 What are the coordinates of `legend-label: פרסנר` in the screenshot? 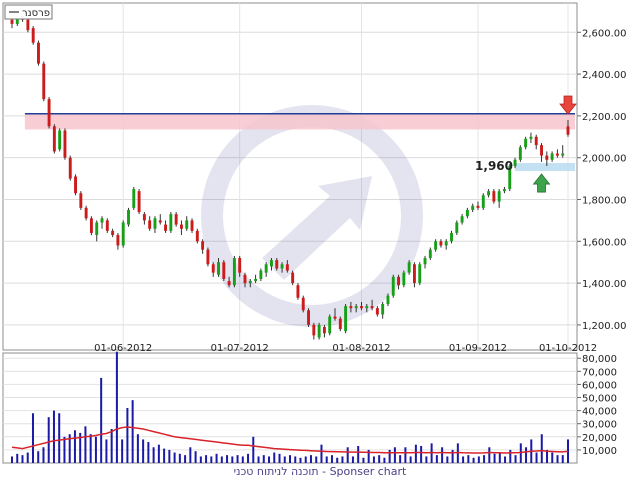 It's located at (36, 13).